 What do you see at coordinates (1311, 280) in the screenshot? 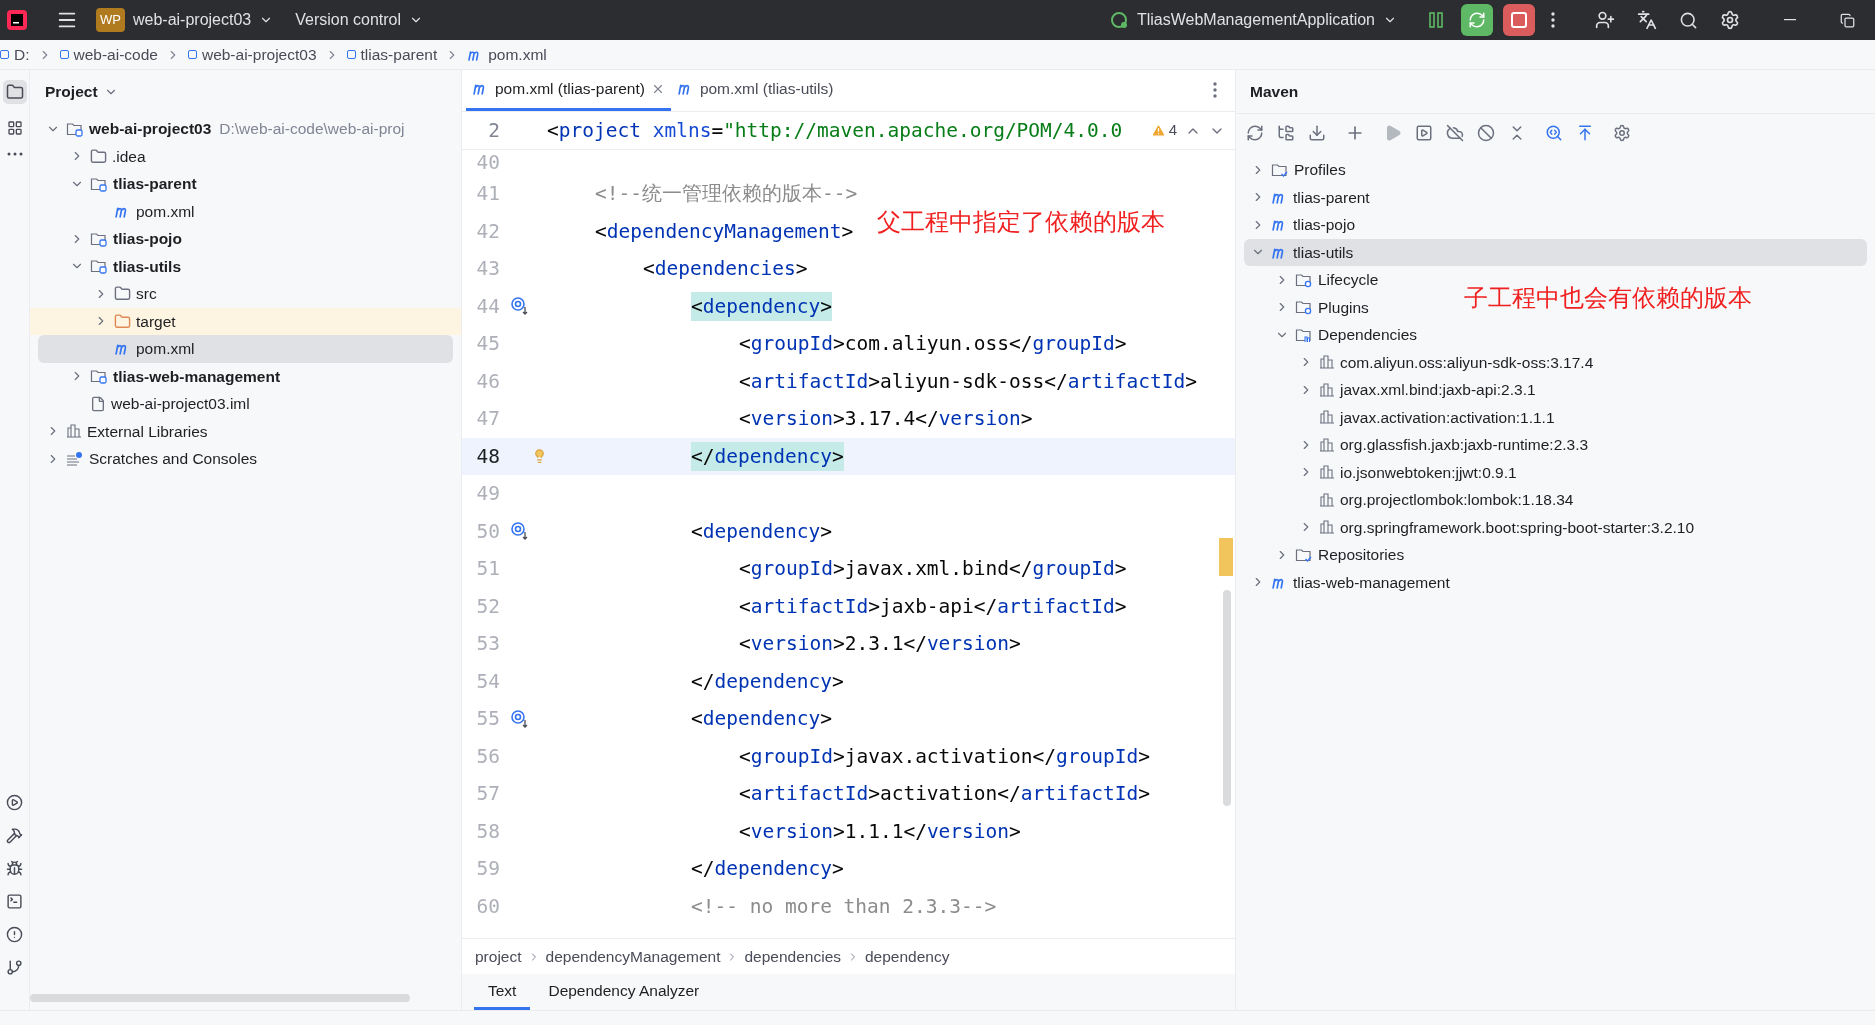
I see `tree-item: Lifecycle` at bounding box center [1311, 280].